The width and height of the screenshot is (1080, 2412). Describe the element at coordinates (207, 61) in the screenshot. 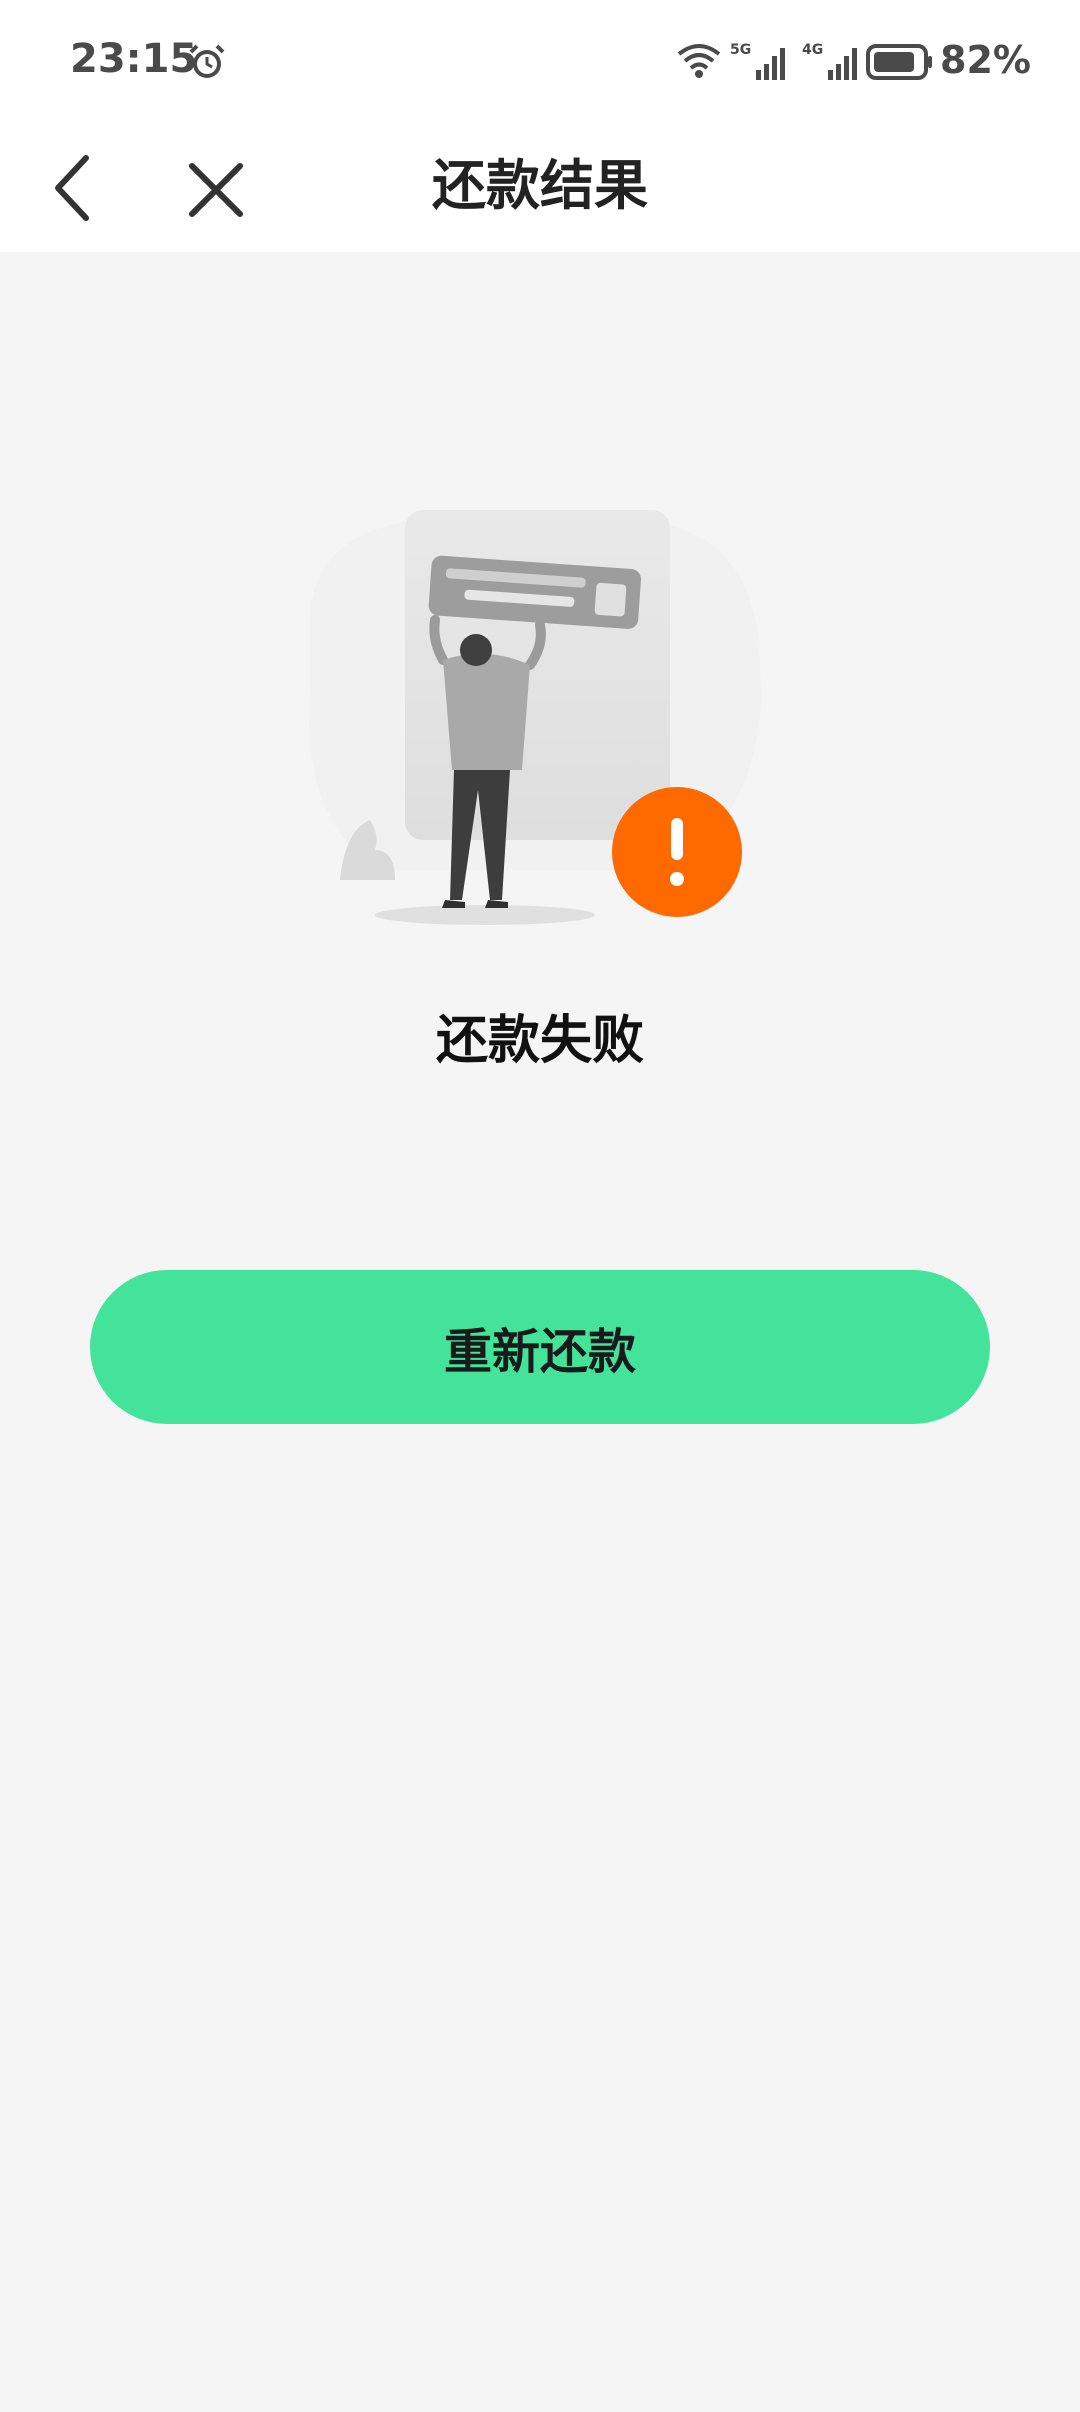

I see `alarm-clock-icon` at that location.